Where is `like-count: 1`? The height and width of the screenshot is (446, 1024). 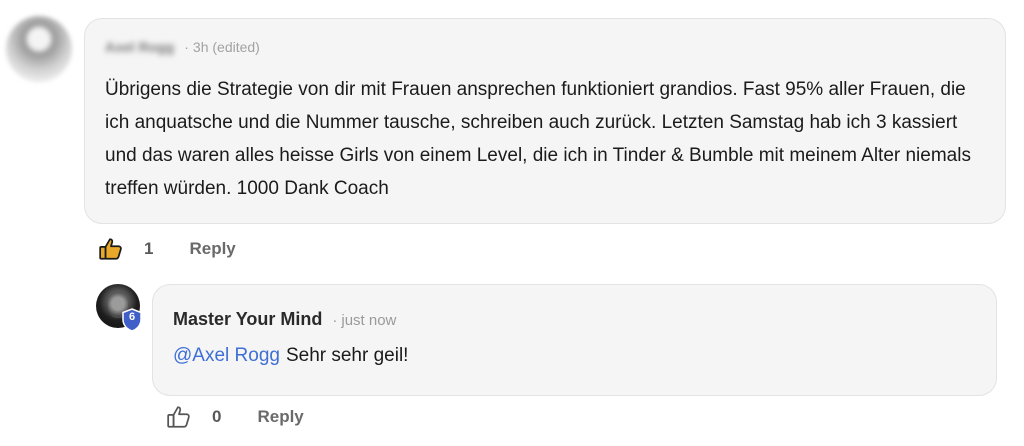
like-count: 1 is located at coordinates (149, 248).